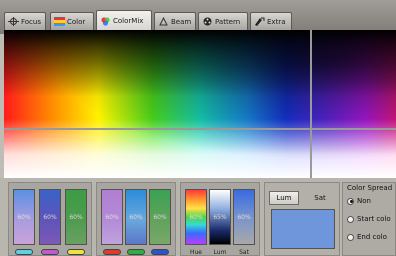 The image size is (396, 256). I want to click on lum-label: Lum, so click(220, 252).